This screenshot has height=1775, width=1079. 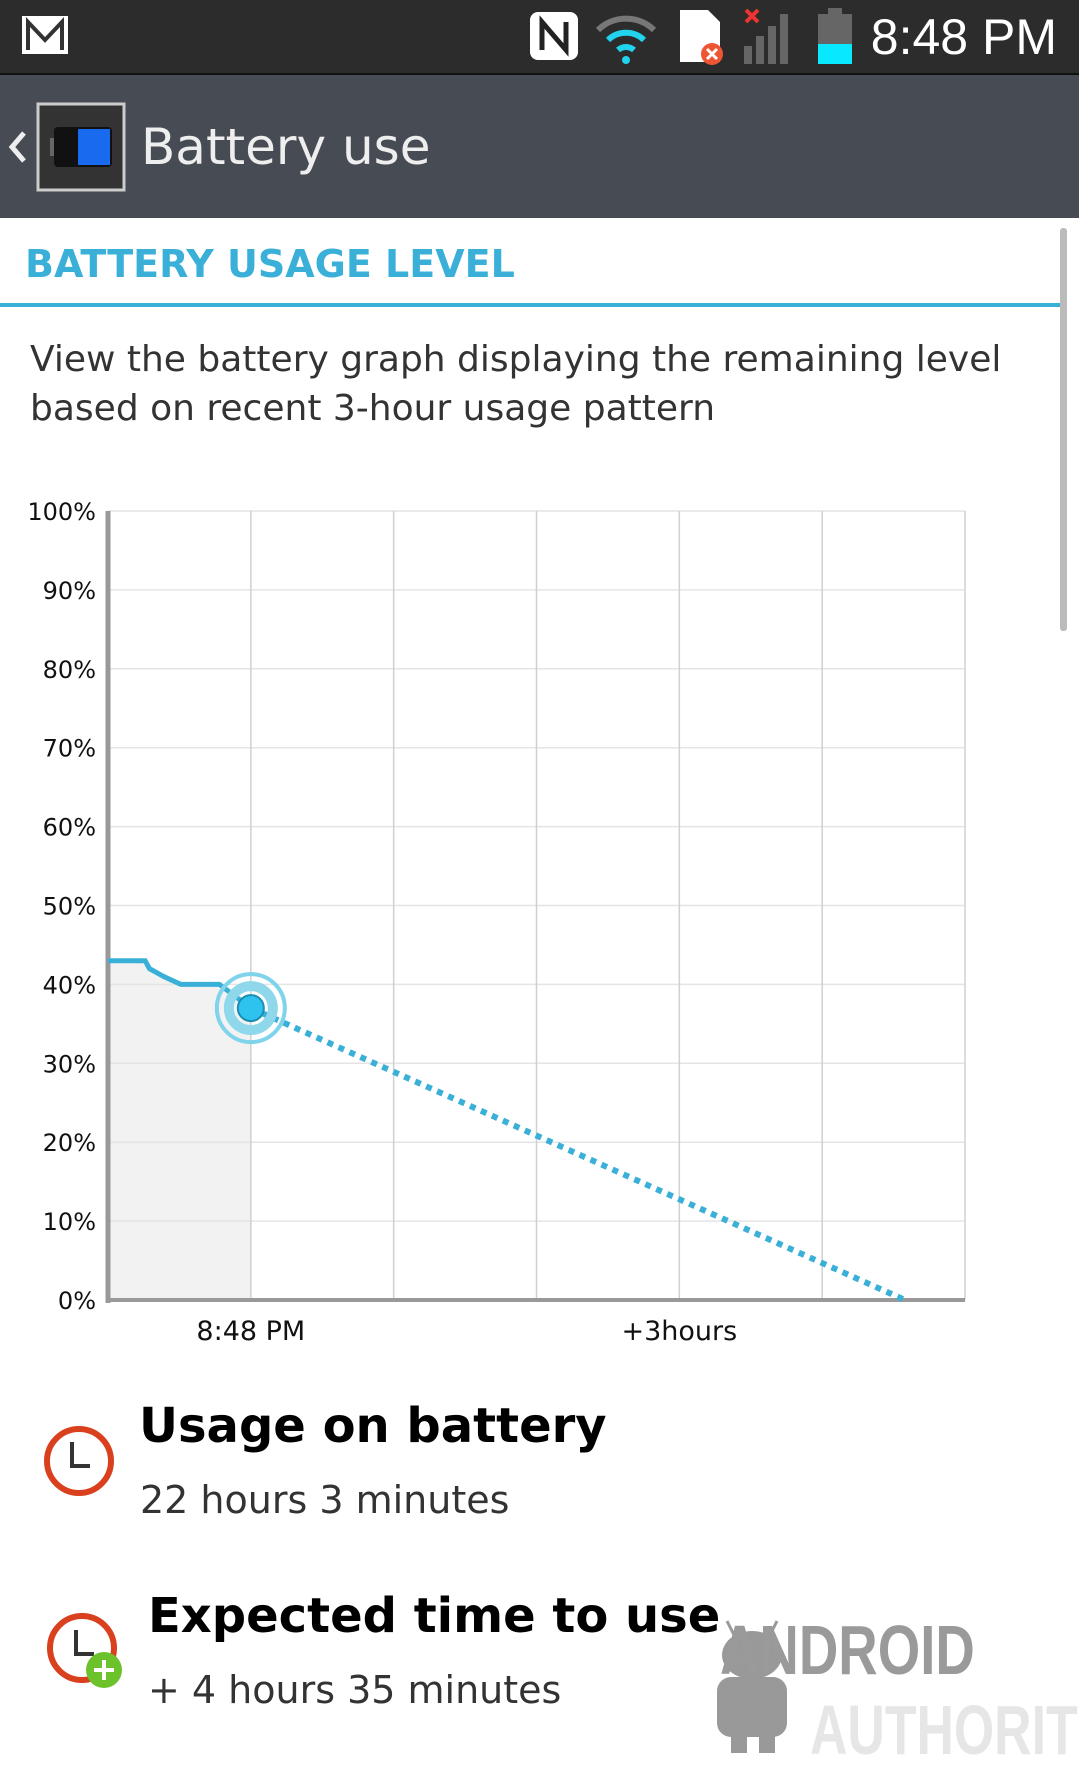 What do you see at coordinates (325, 1500) in the screenshot?
I see `usage-value: 22 hours 3 minutes` at bounding box center [325, 1500].